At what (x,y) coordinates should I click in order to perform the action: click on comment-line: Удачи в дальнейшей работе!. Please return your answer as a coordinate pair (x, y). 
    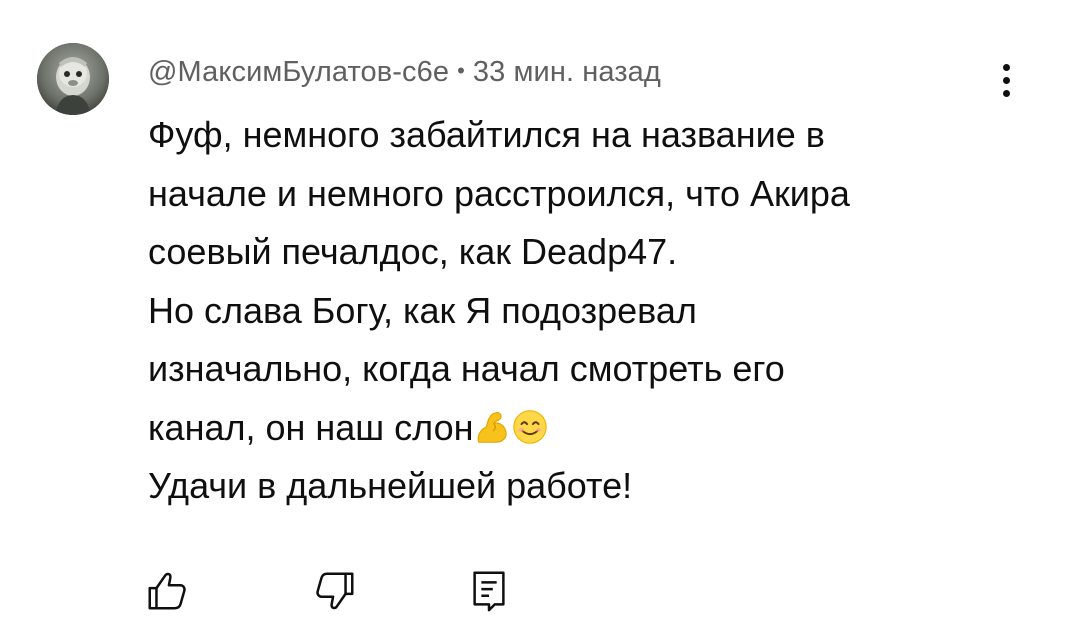
    Looking at the image, I should click on (390, 485).